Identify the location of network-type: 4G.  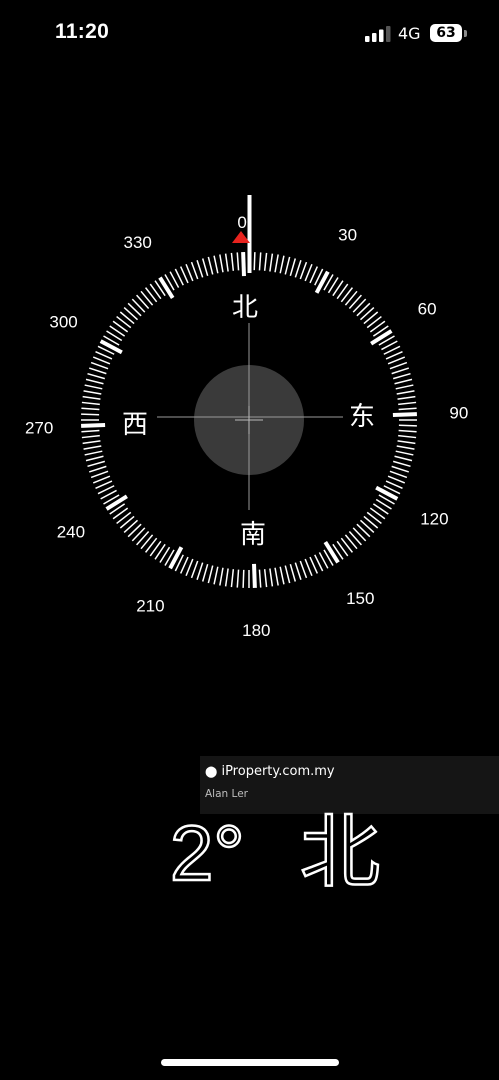
(409, 33).